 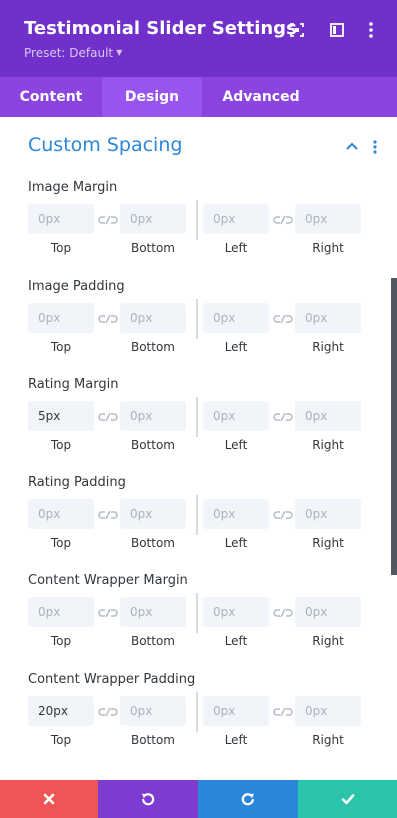 I want to click on preset-selector: Preset: Default ▼, so click(x=73, y=53).